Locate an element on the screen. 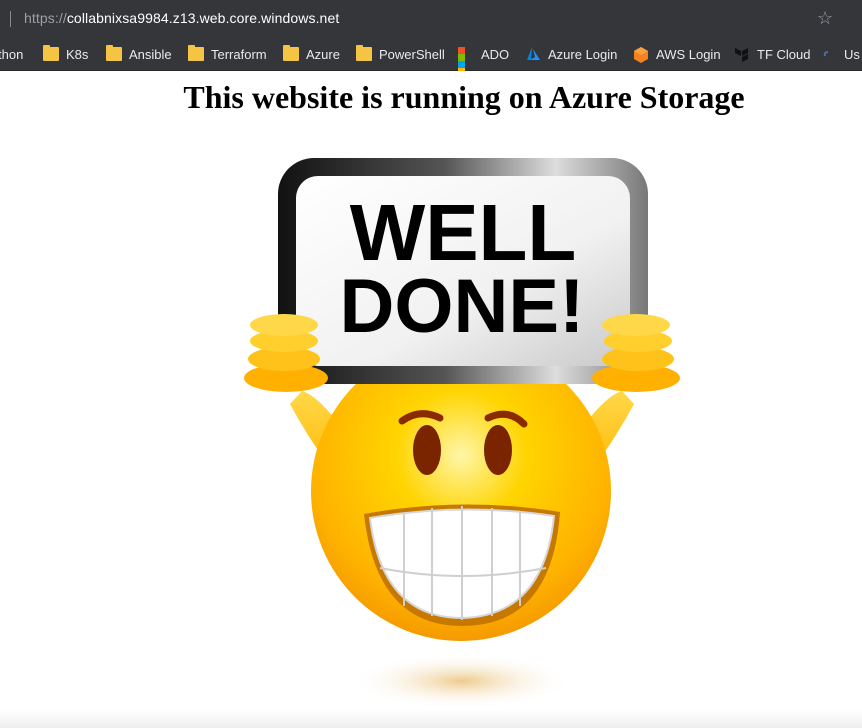  bookmark-python: thon is located at coordinates (11, 54).